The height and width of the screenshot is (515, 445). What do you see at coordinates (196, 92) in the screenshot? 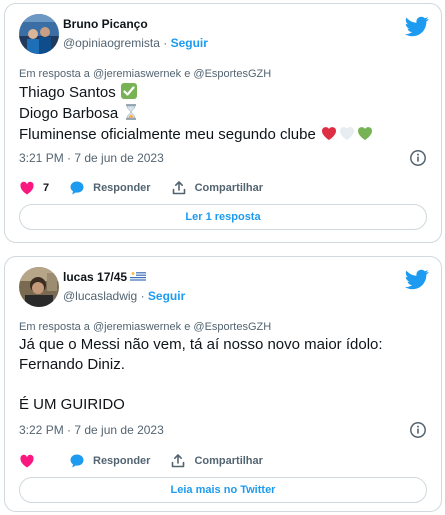
I see `tweet-line: Thiago Santos` at bounding box center [196, 92].